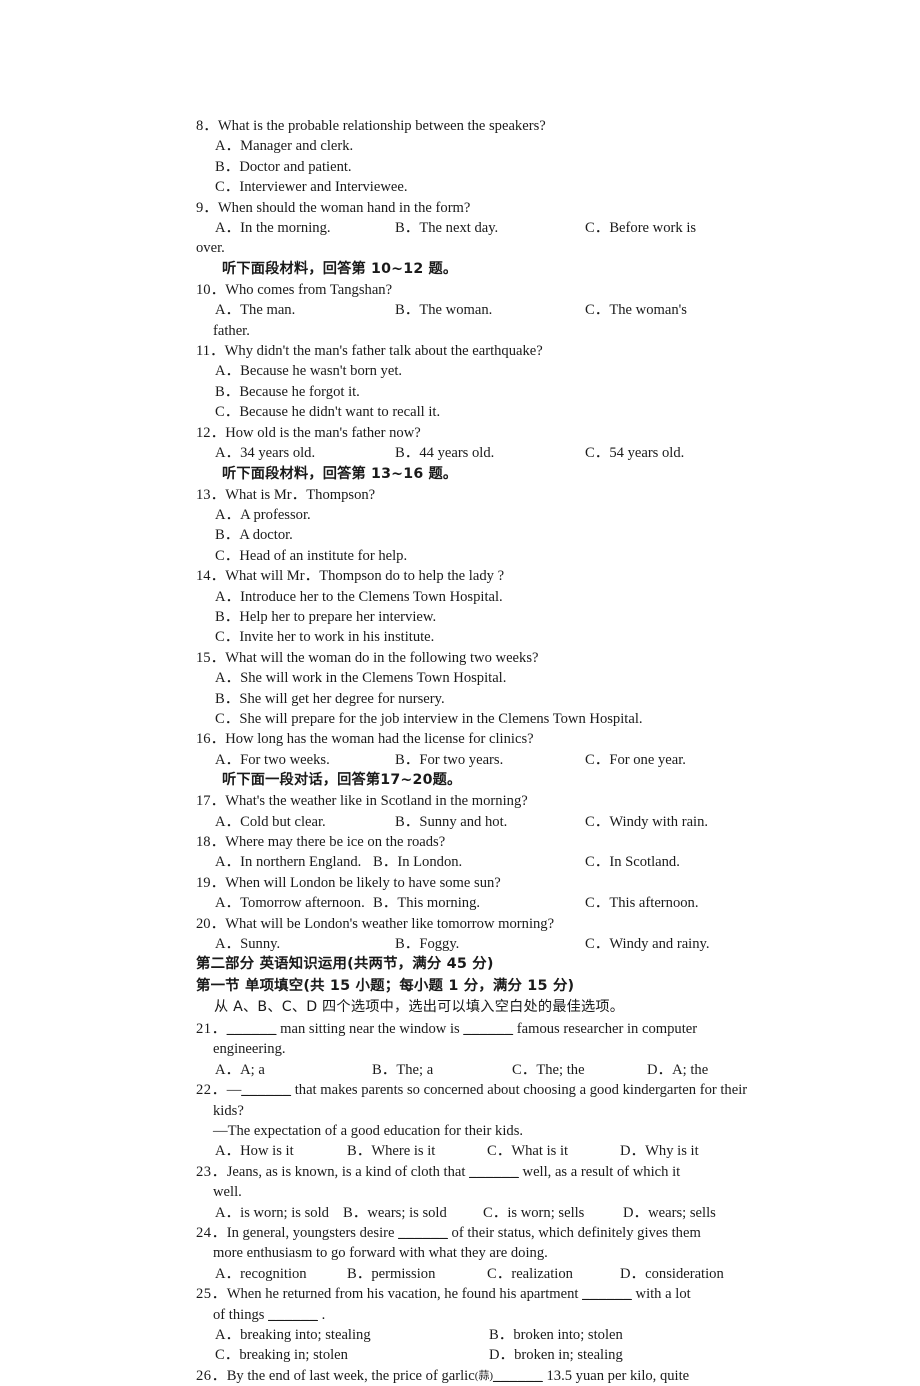  I want to click on question-12-option-a: A．34 years old., so click(305, 453).